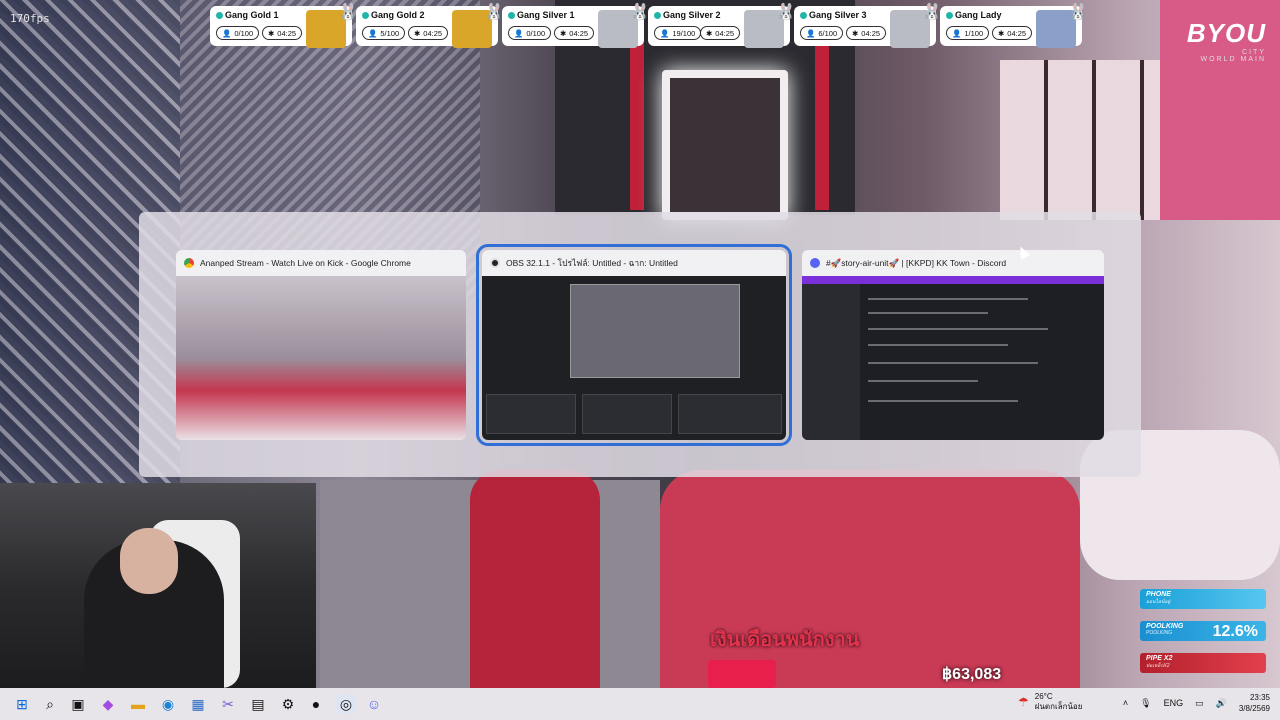 This screenshot has width=1280, height=720. I want to click on hud-pooling: POOLKING POOLKING 12.6%, so click(1203, 631).